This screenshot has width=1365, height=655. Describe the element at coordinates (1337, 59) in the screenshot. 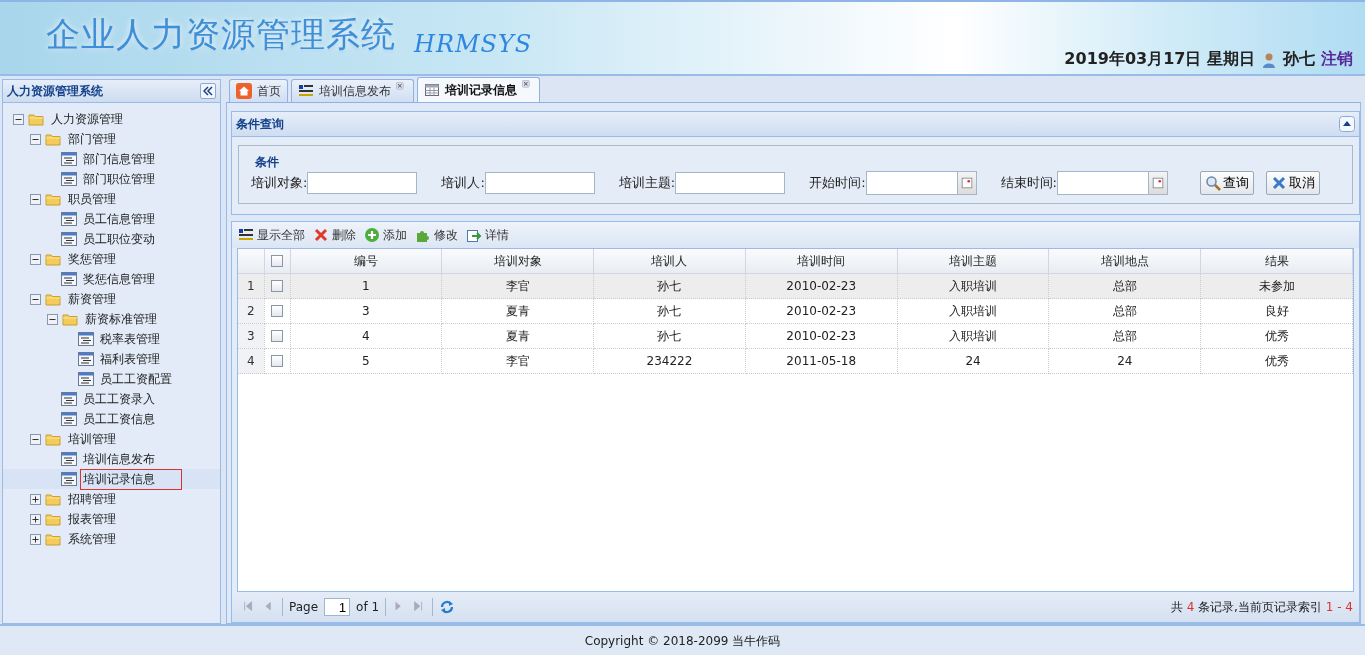

I see `logout-link: 注销` at that location.